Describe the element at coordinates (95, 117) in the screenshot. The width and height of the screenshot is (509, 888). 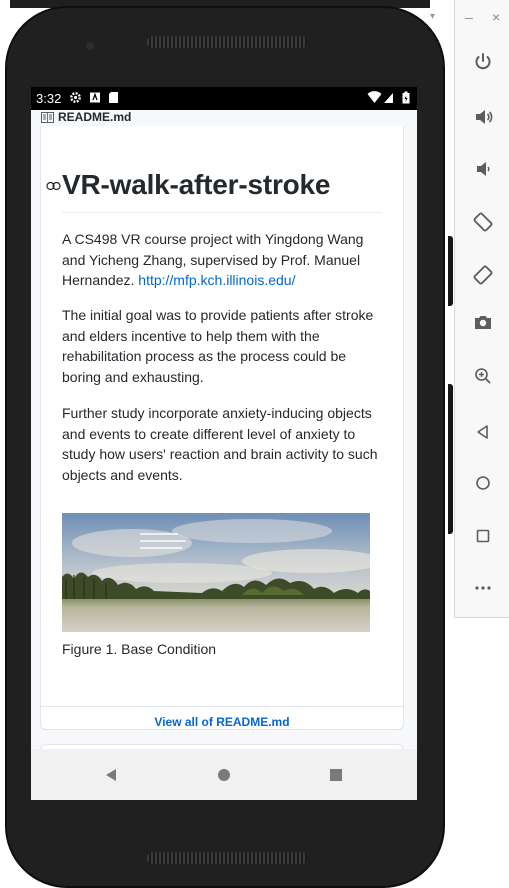
I see `readme-filename: README.md` at that location.